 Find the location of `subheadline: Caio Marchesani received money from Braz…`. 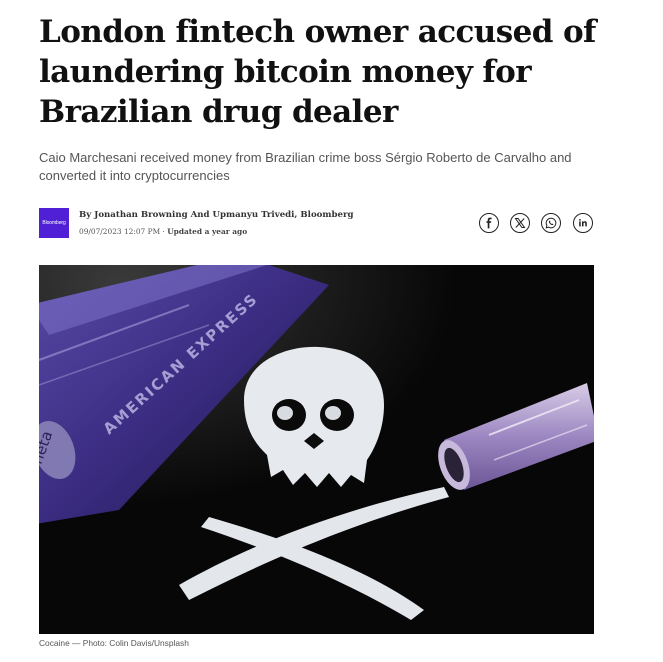

subheadline: Caio Marchesani received money from Braz… is located at coordinates (305, 166).